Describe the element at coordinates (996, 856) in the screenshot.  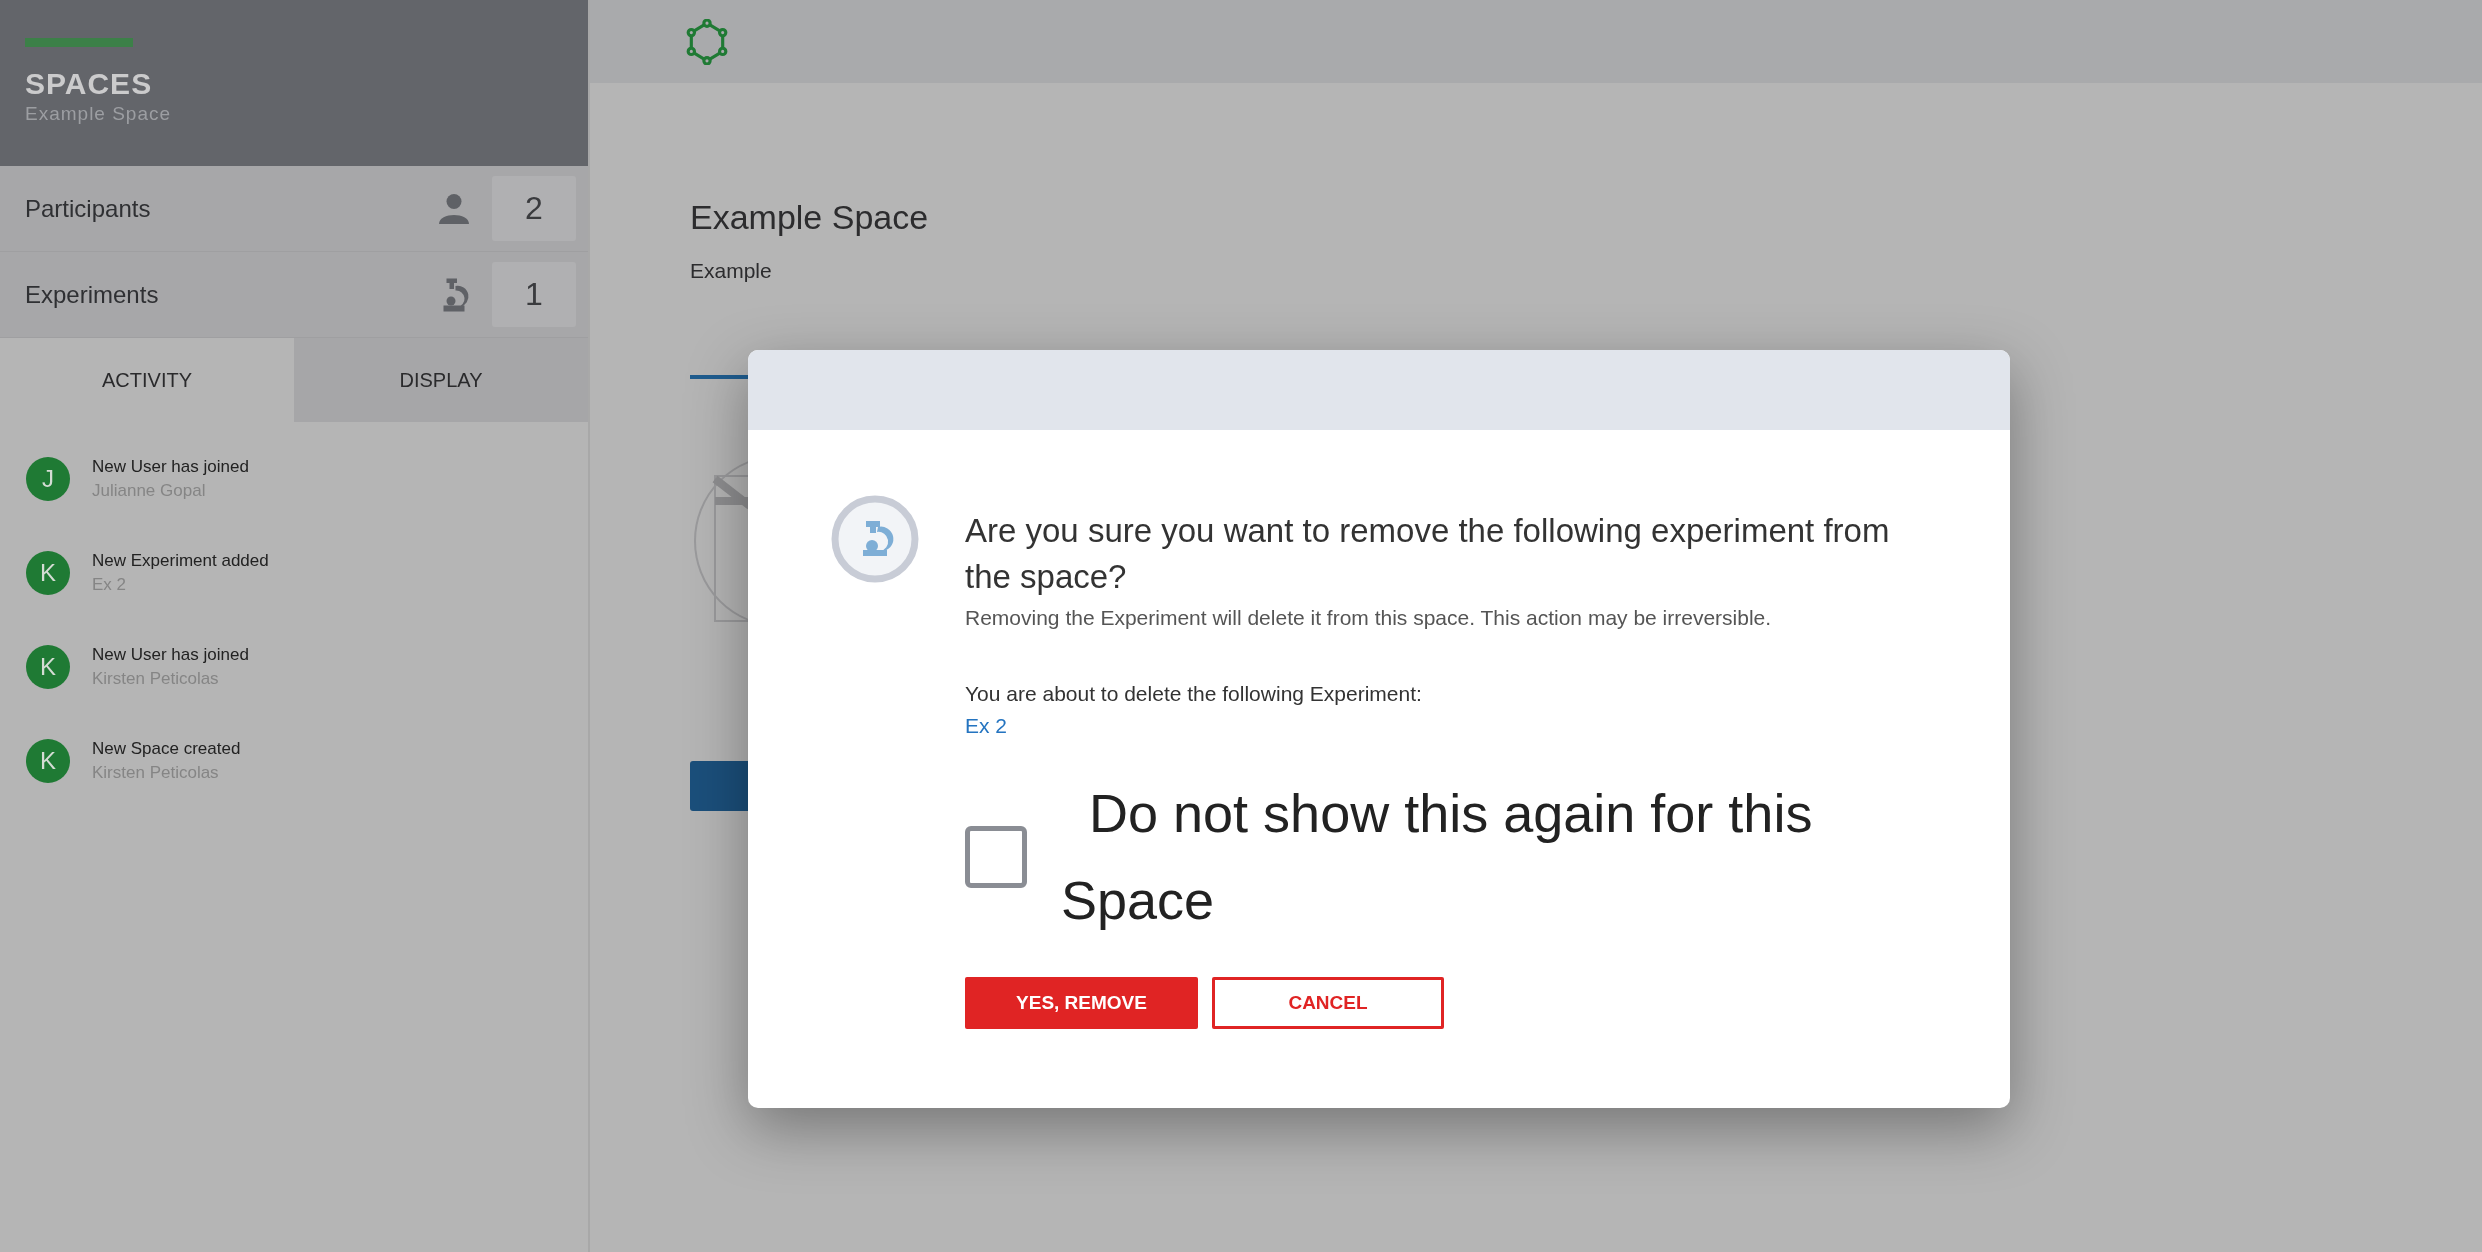
I see `checkbox` at that location.